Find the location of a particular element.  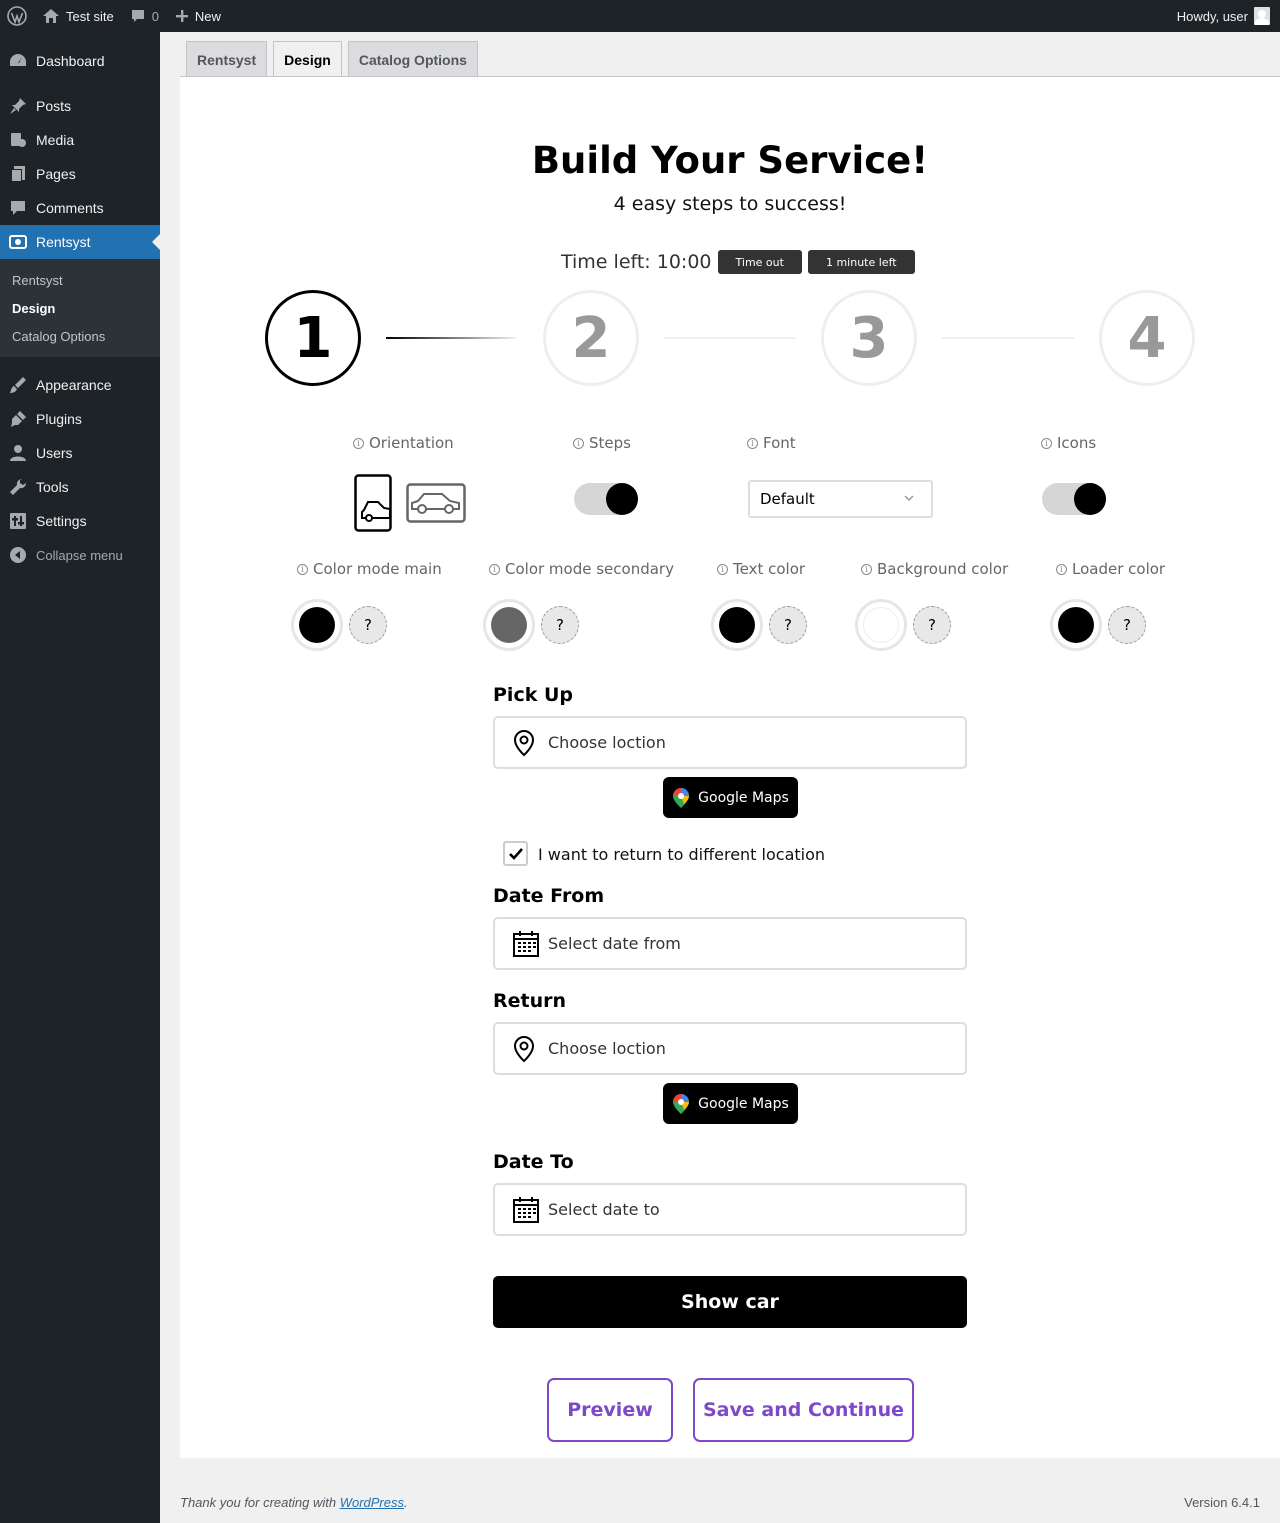

color-secondary-swatch is located at coordinates (509, 625).